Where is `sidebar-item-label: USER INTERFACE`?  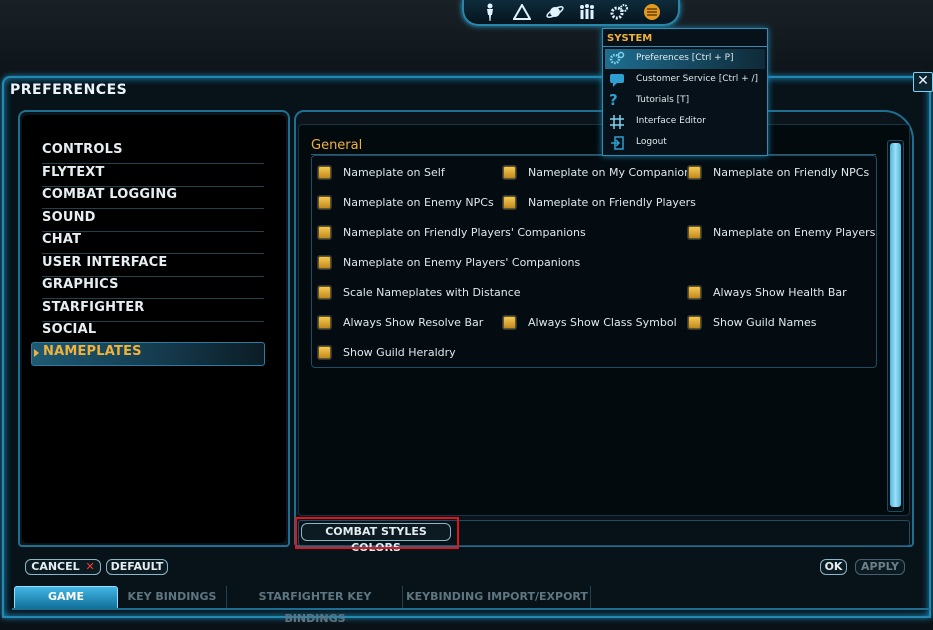
sidebar-item-label: USER INTERFACE is located at coordinates (105, 262).